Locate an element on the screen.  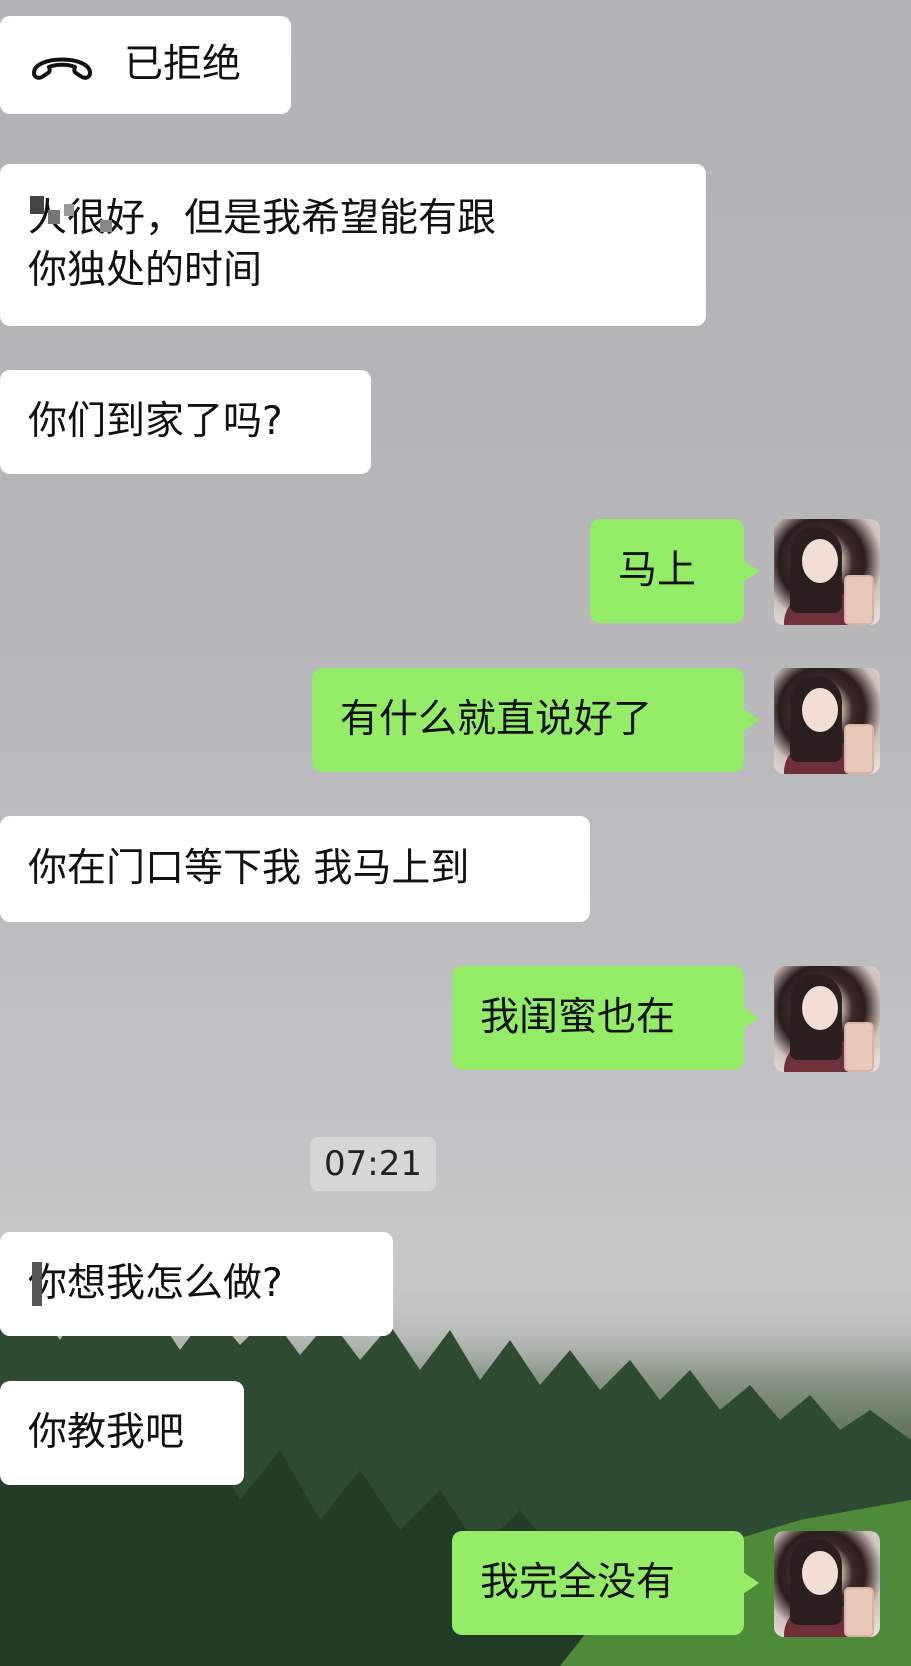
message-text: 我完全没有 is located at coordinates (578, 1582).